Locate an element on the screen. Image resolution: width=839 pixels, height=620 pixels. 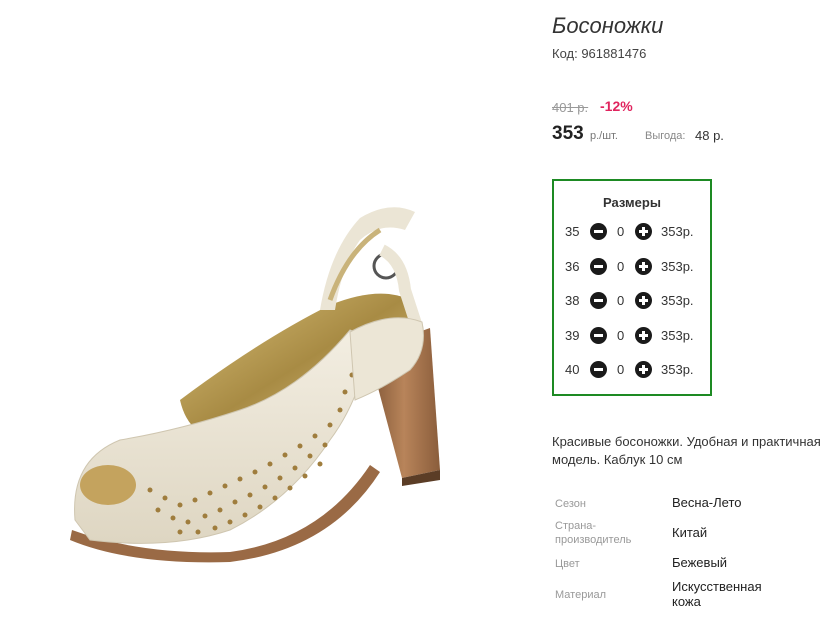
product-code: Код: 961881476 is located at coordinates (599, 53).